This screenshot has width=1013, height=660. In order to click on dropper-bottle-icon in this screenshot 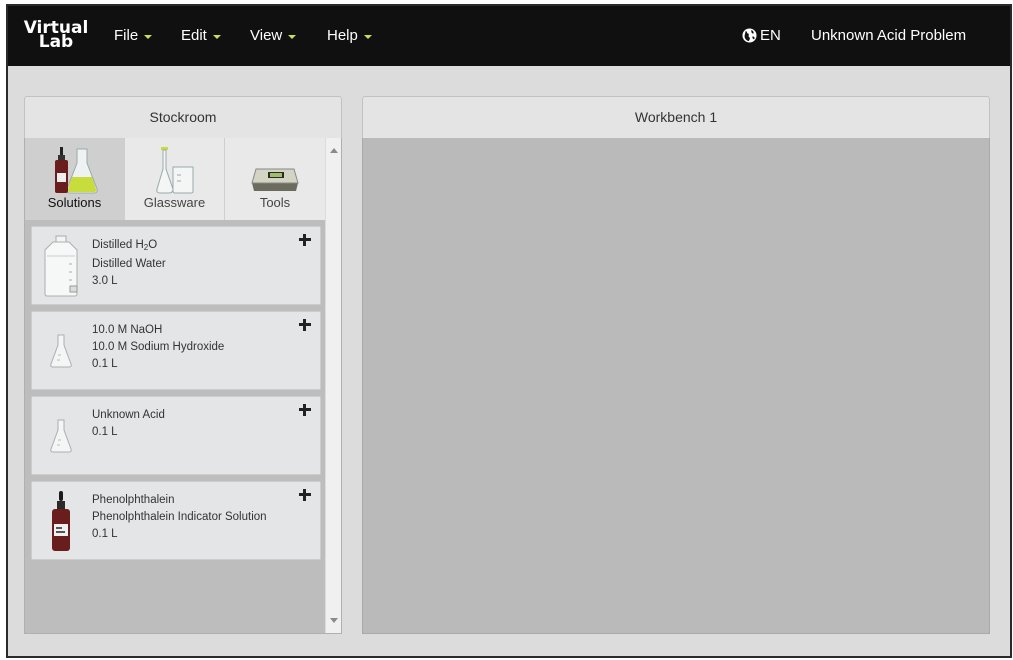, I will do `click(61, 521)`.